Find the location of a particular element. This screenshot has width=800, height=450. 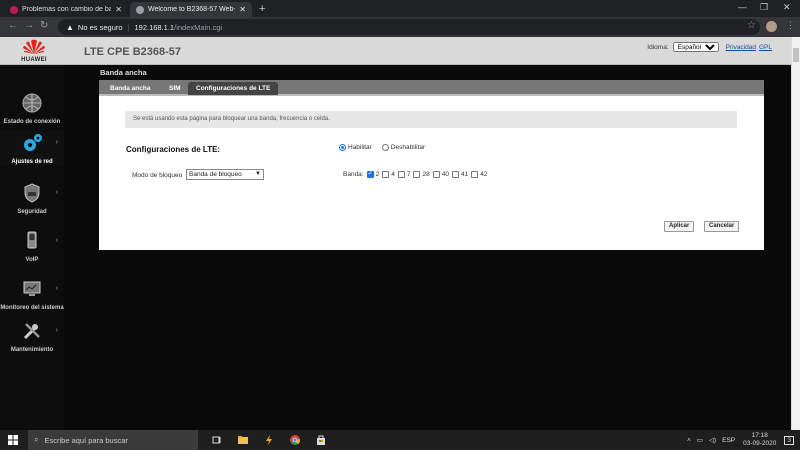

sidebar-item-maintenance: Mantenimiento › is located at coordinates (32, 336).